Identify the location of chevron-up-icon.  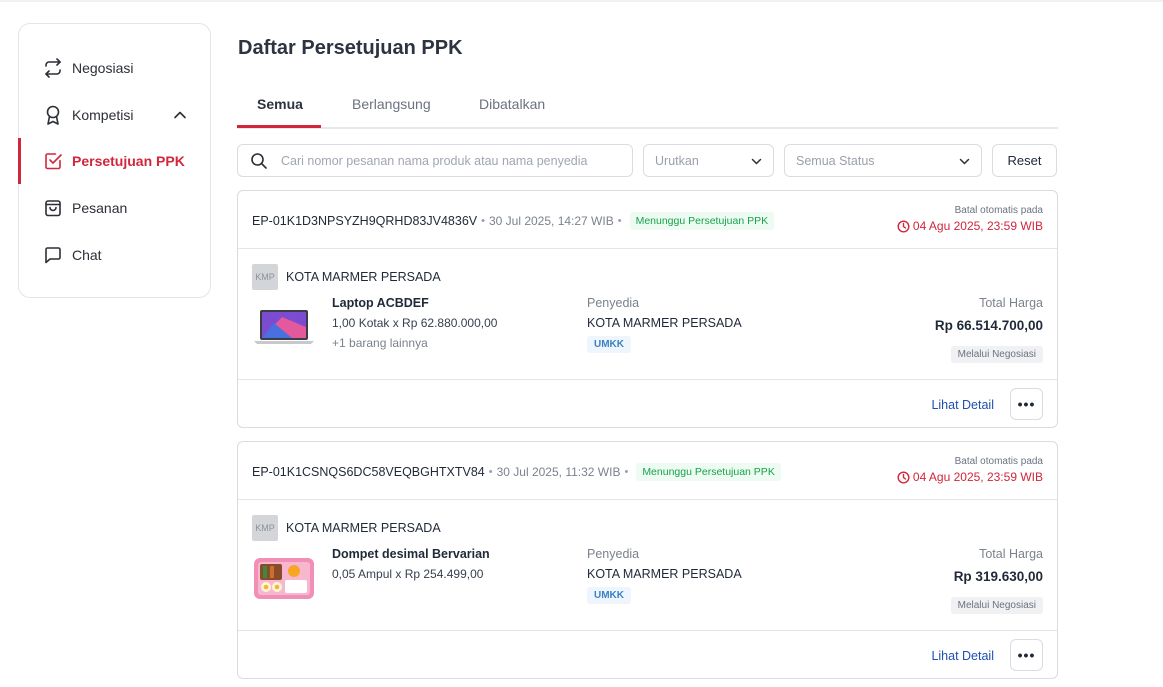
(180, 115).